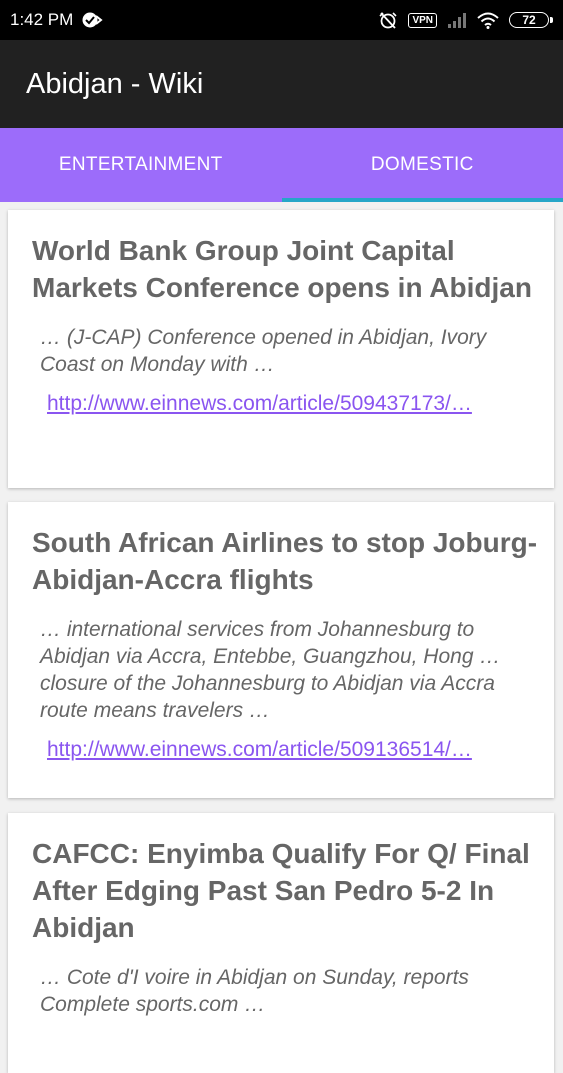 The image size is (563, 1073). I want to click on app-bar: Abidjan - Wiki, so click(281, 84).